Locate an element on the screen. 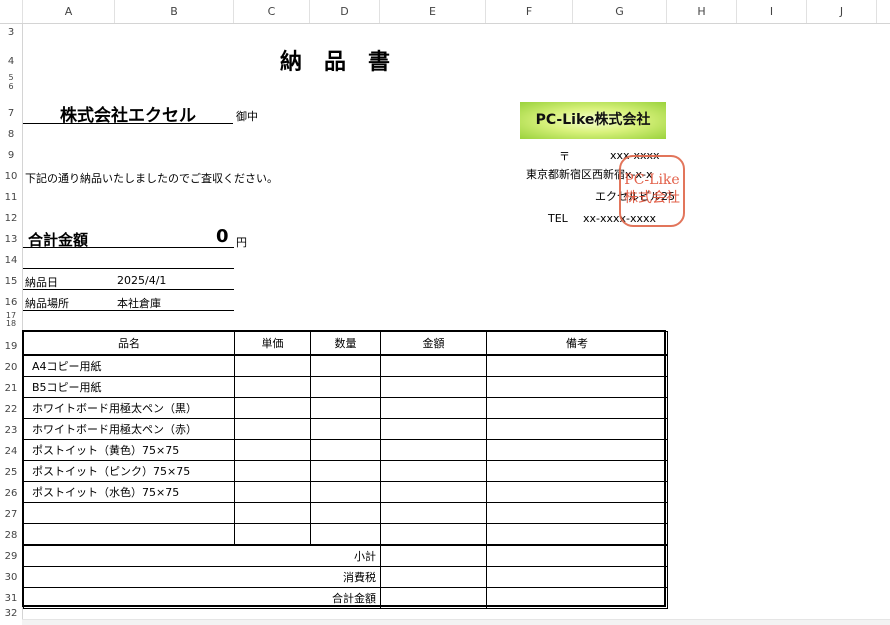 The height and width of the screenshot is (625, 890). subtotal-remarks-cell is located at coordinates (577, 555).